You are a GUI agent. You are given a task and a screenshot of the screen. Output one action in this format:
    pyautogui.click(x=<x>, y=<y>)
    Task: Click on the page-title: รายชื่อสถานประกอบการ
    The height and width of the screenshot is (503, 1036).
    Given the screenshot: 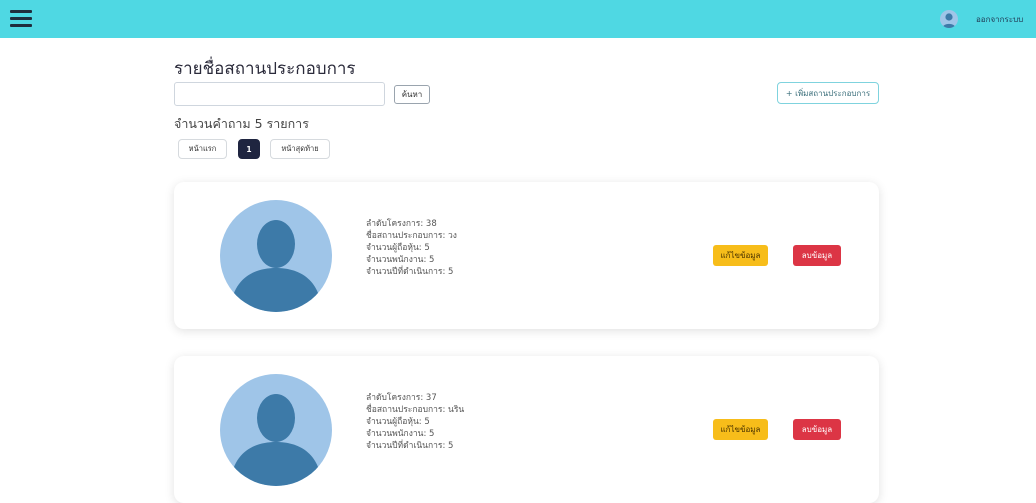 What is the action you would take?
    pyautogui.click(x=265, y=69)
    